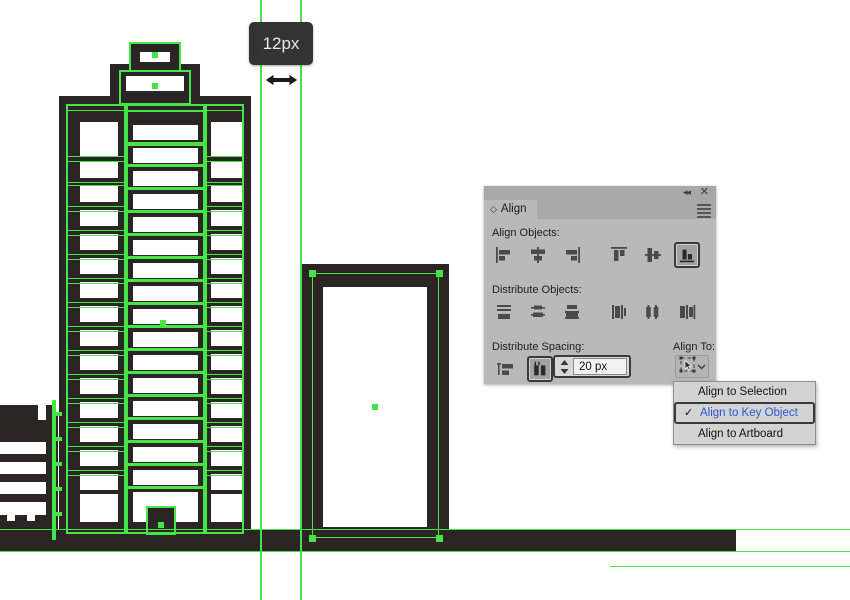 The image size is (850, 600). I want to click on horizontal-resize-arrow-icon, so click(281, 80).